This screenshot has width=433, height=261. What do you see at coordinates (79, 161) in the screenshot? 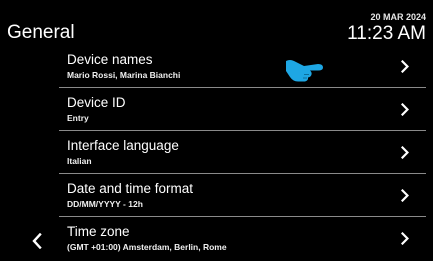
I see `menu-item-value: Italian` at bounding box center [79, 161].